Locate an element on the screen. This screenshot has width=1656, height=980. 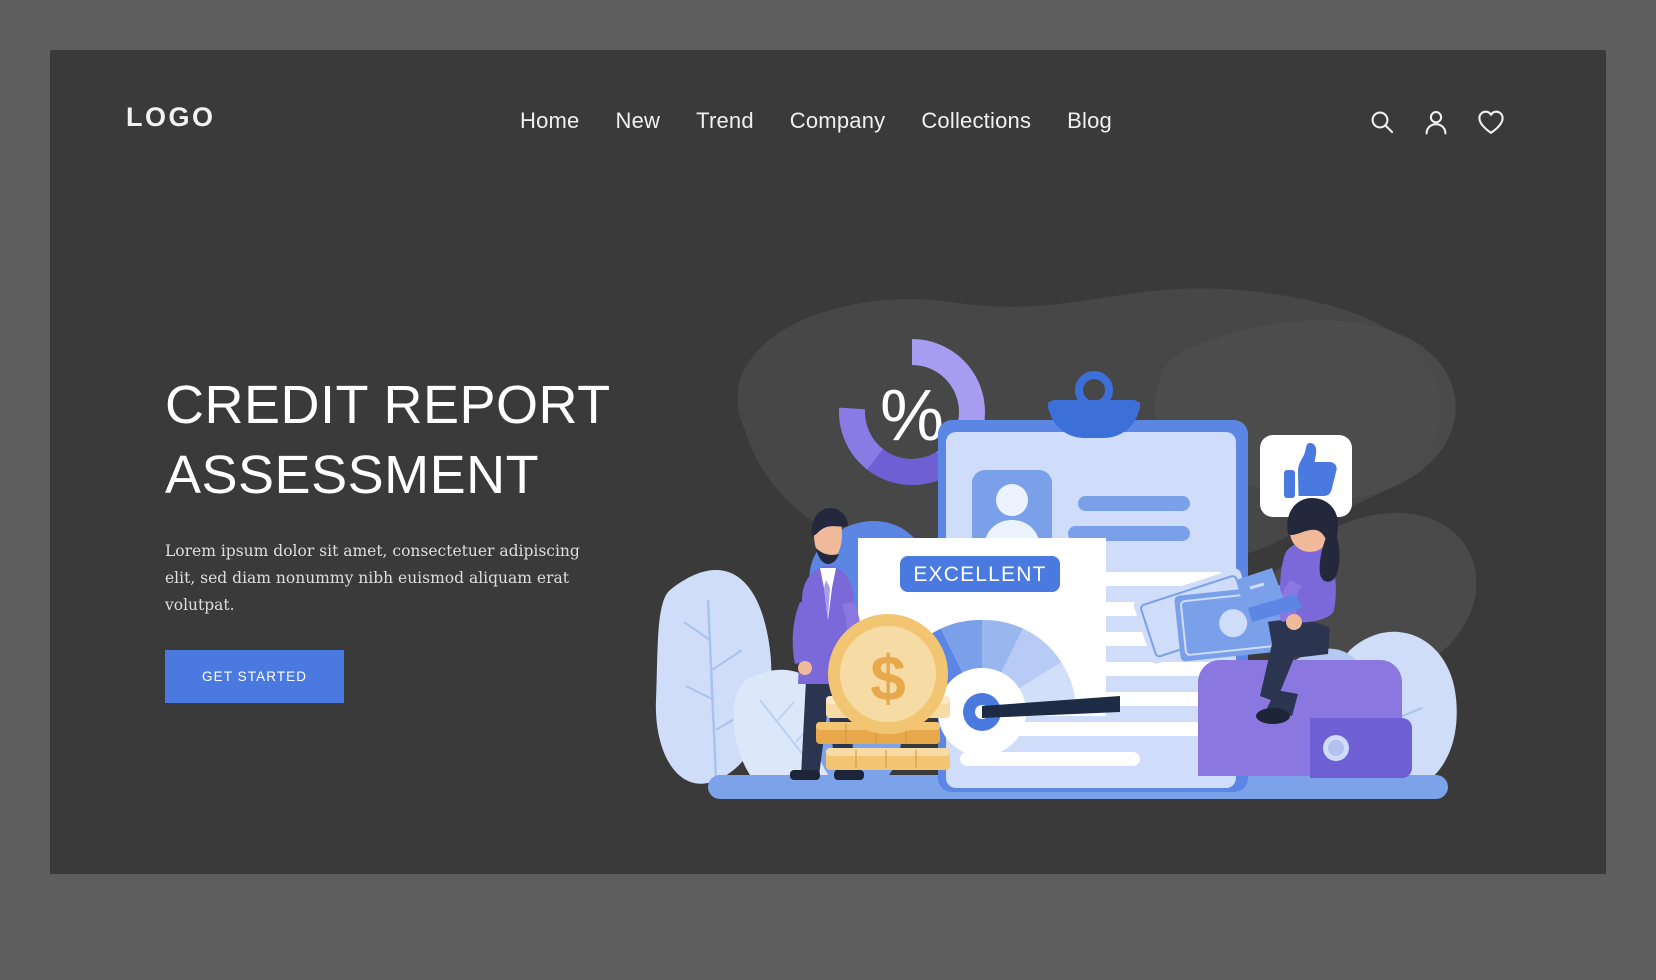
user-icon is located at coordinates (1436, 122).